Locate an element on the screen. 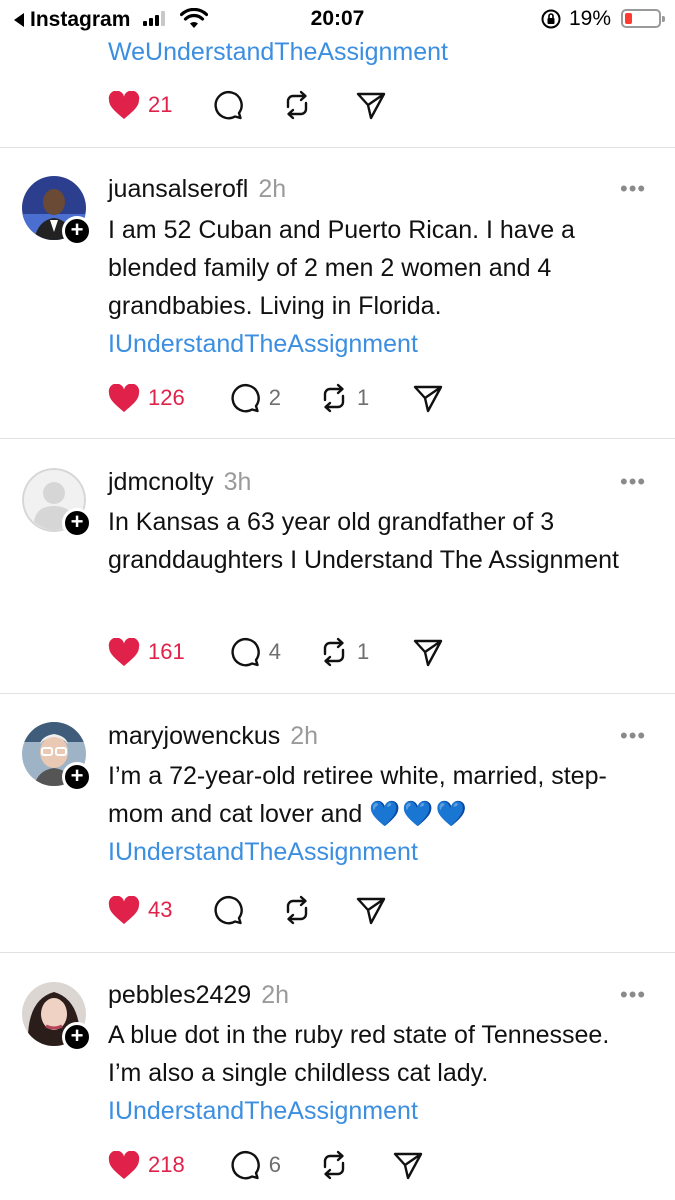 The width and height of the screenshot is (675, 1200). like-button: 21 is located at coordinates (140, 105).